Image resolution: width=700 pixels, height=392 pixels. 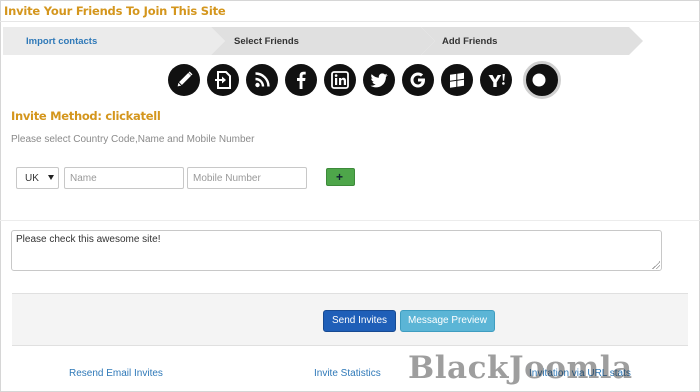 What do you see at coordinates (379, 80) in the screenshot?
I see `twitter-icon` at bounding box center [379, 80].